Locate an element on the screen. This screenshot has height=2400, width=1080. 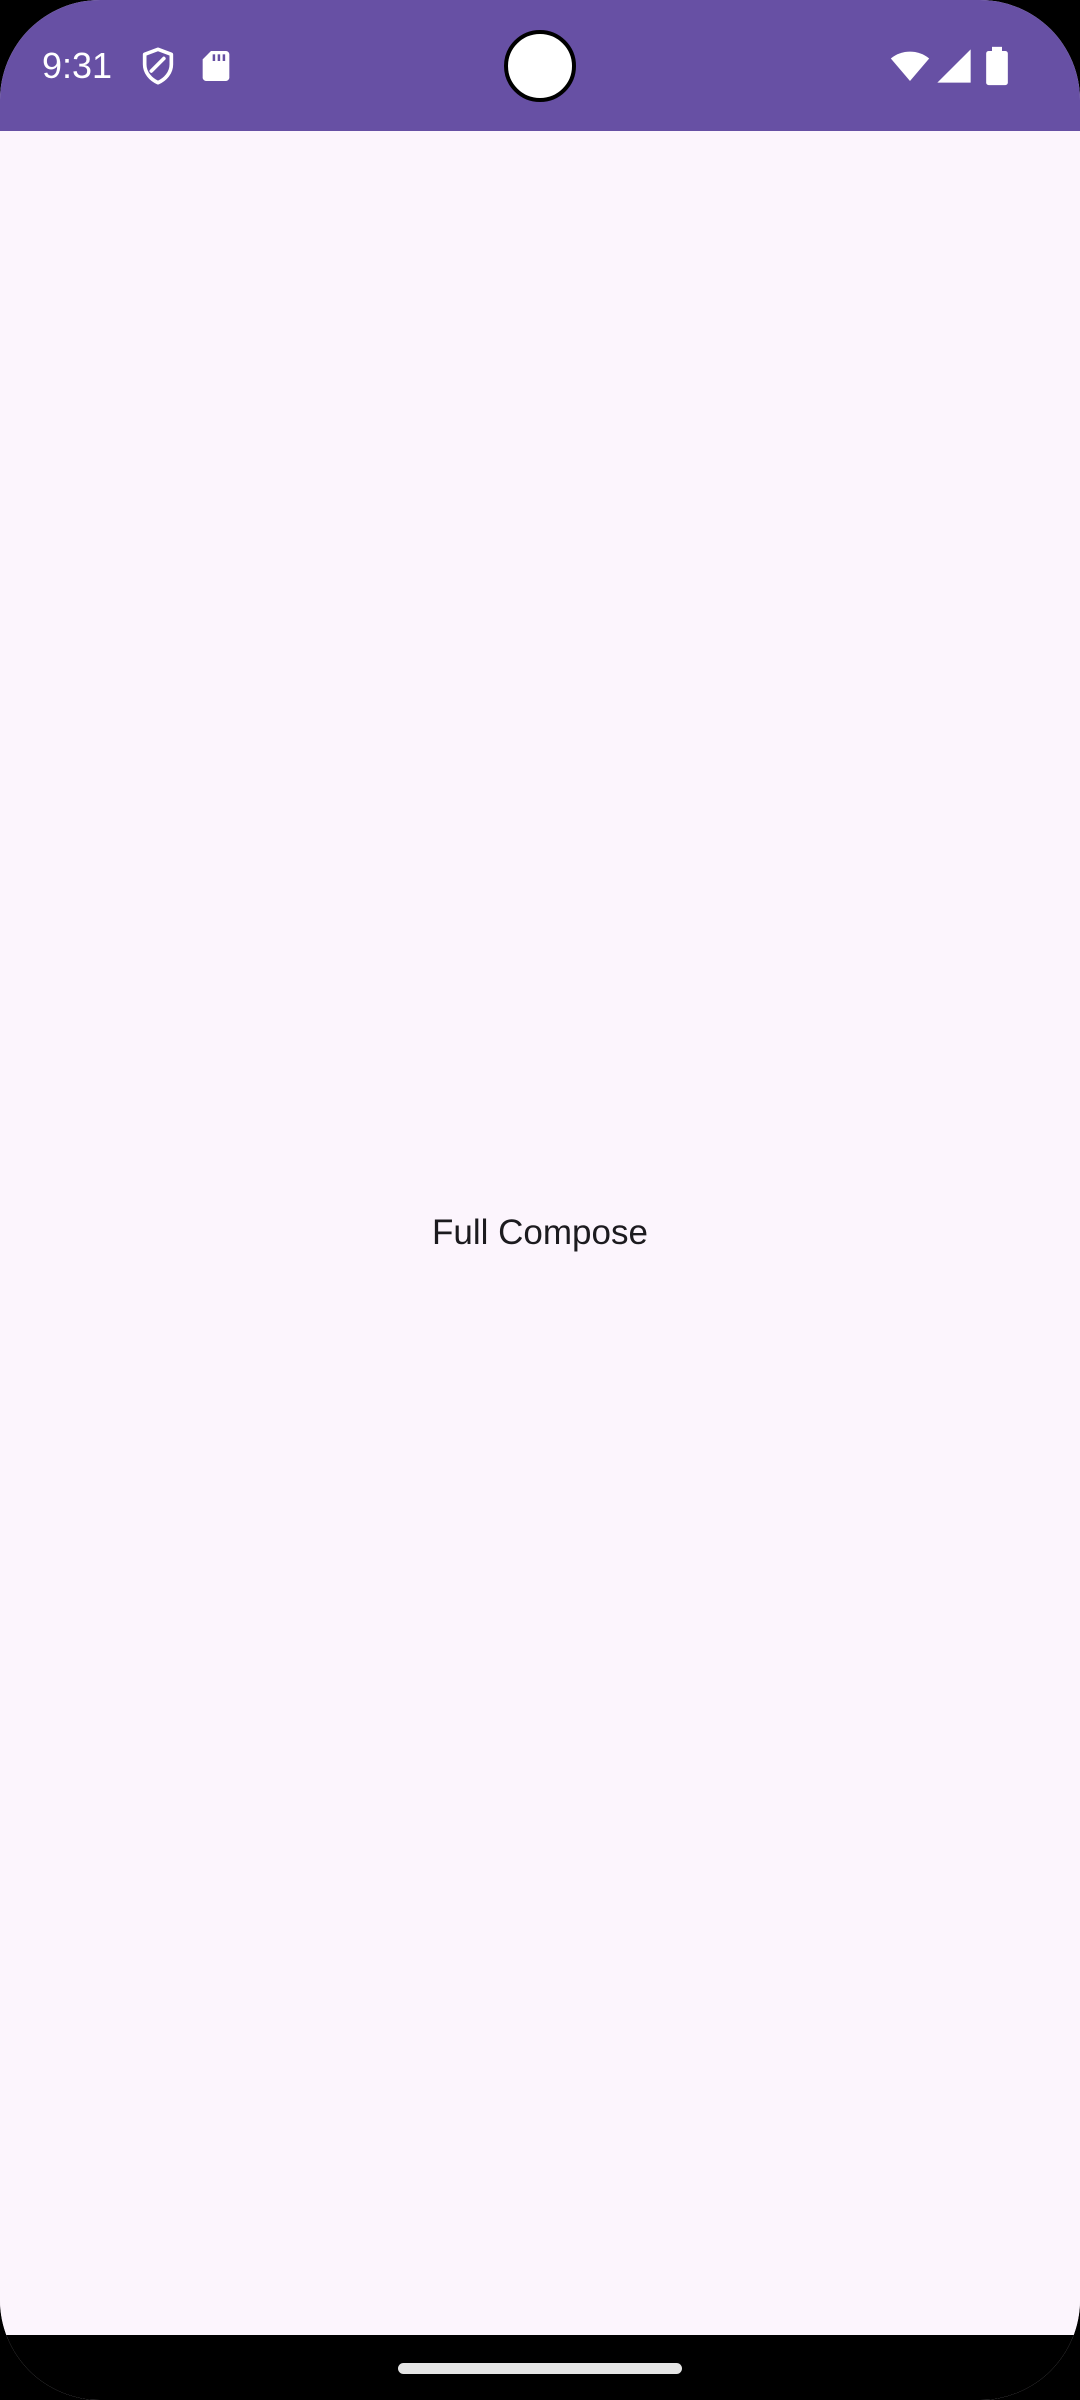
home-gesture-handle is located at coordinates (540, 2368).